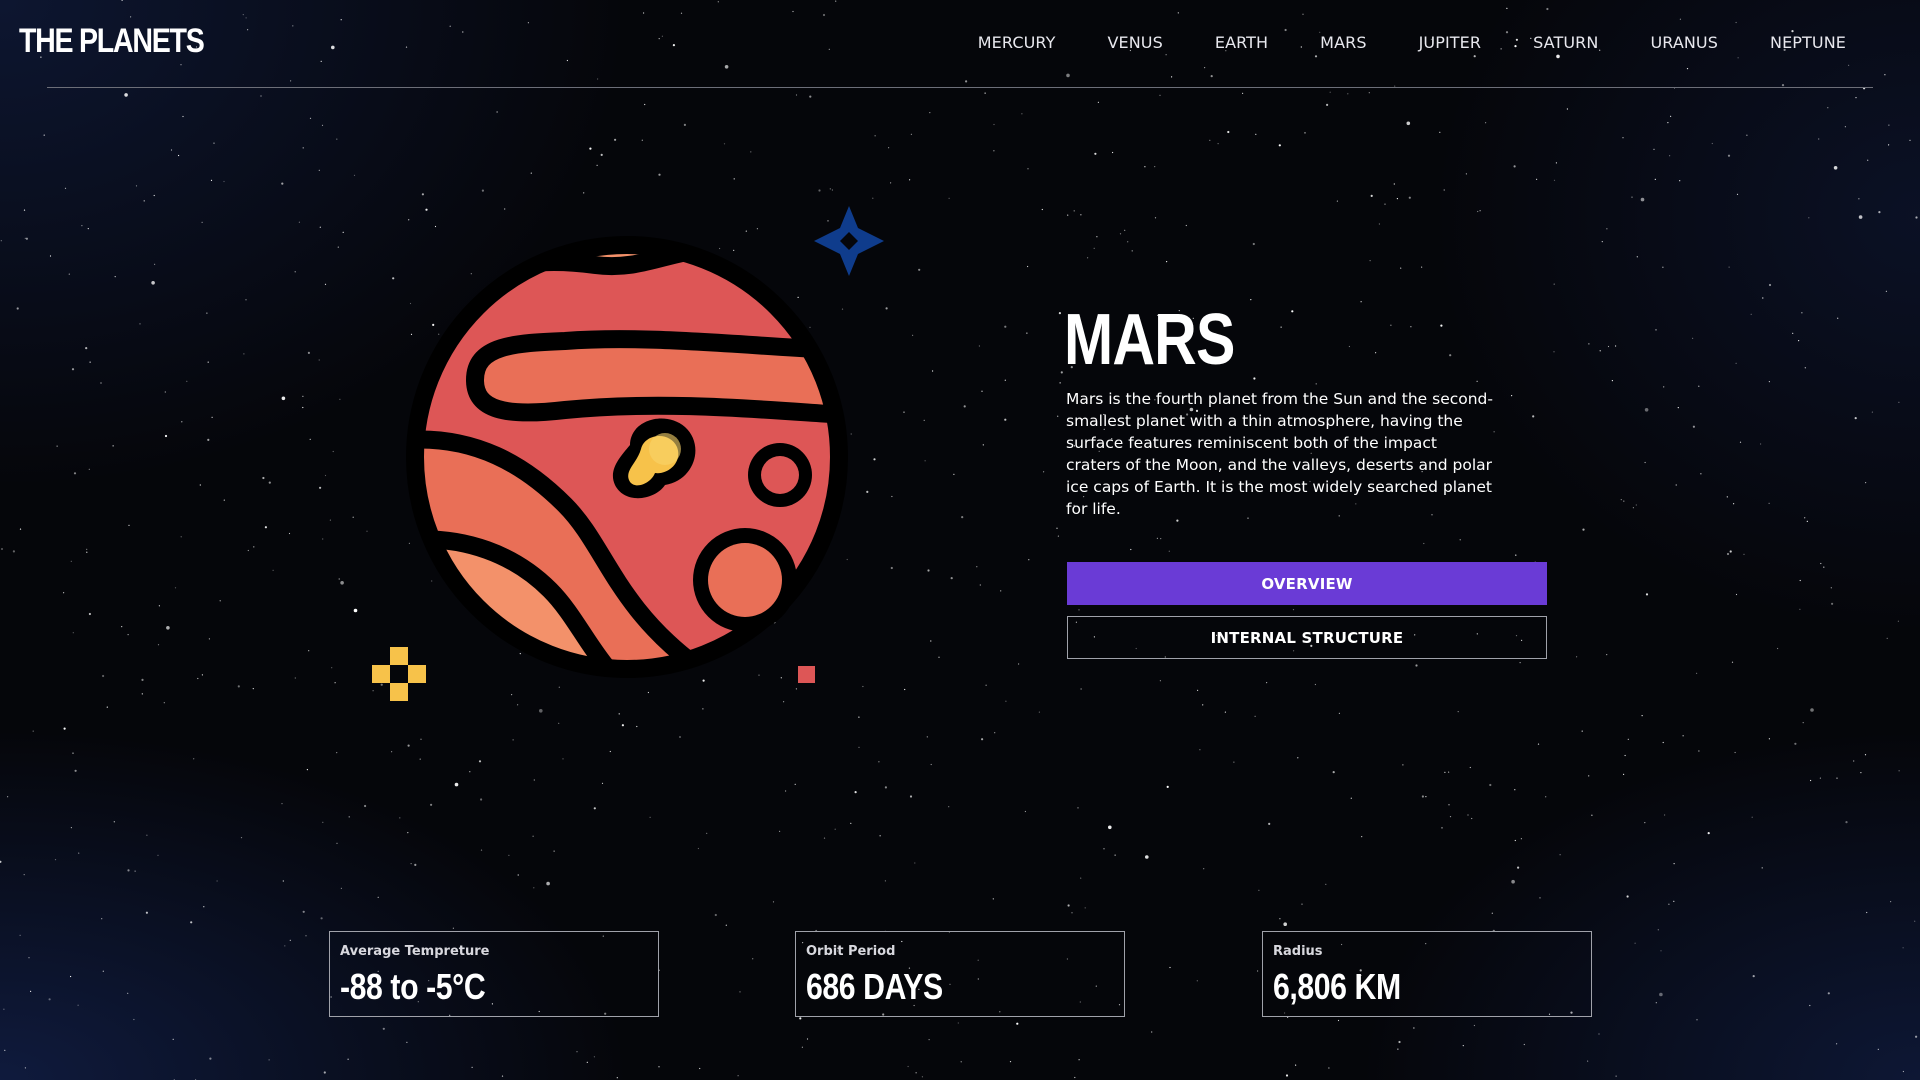  What do you see at coordinates (1017, 42) in the screenshot?
I see `nav-item-mercury: MERCURY` at bounding box center [1017, 42].